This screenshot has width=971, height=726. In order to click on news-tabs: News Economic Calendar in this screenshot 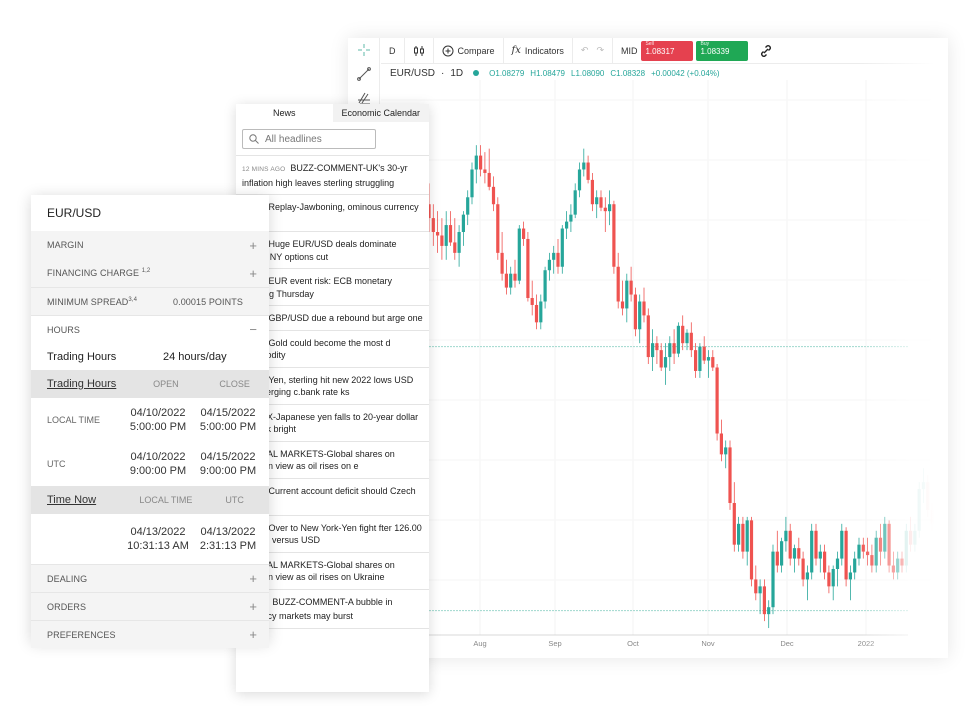, I will do `click(332, 113)`.